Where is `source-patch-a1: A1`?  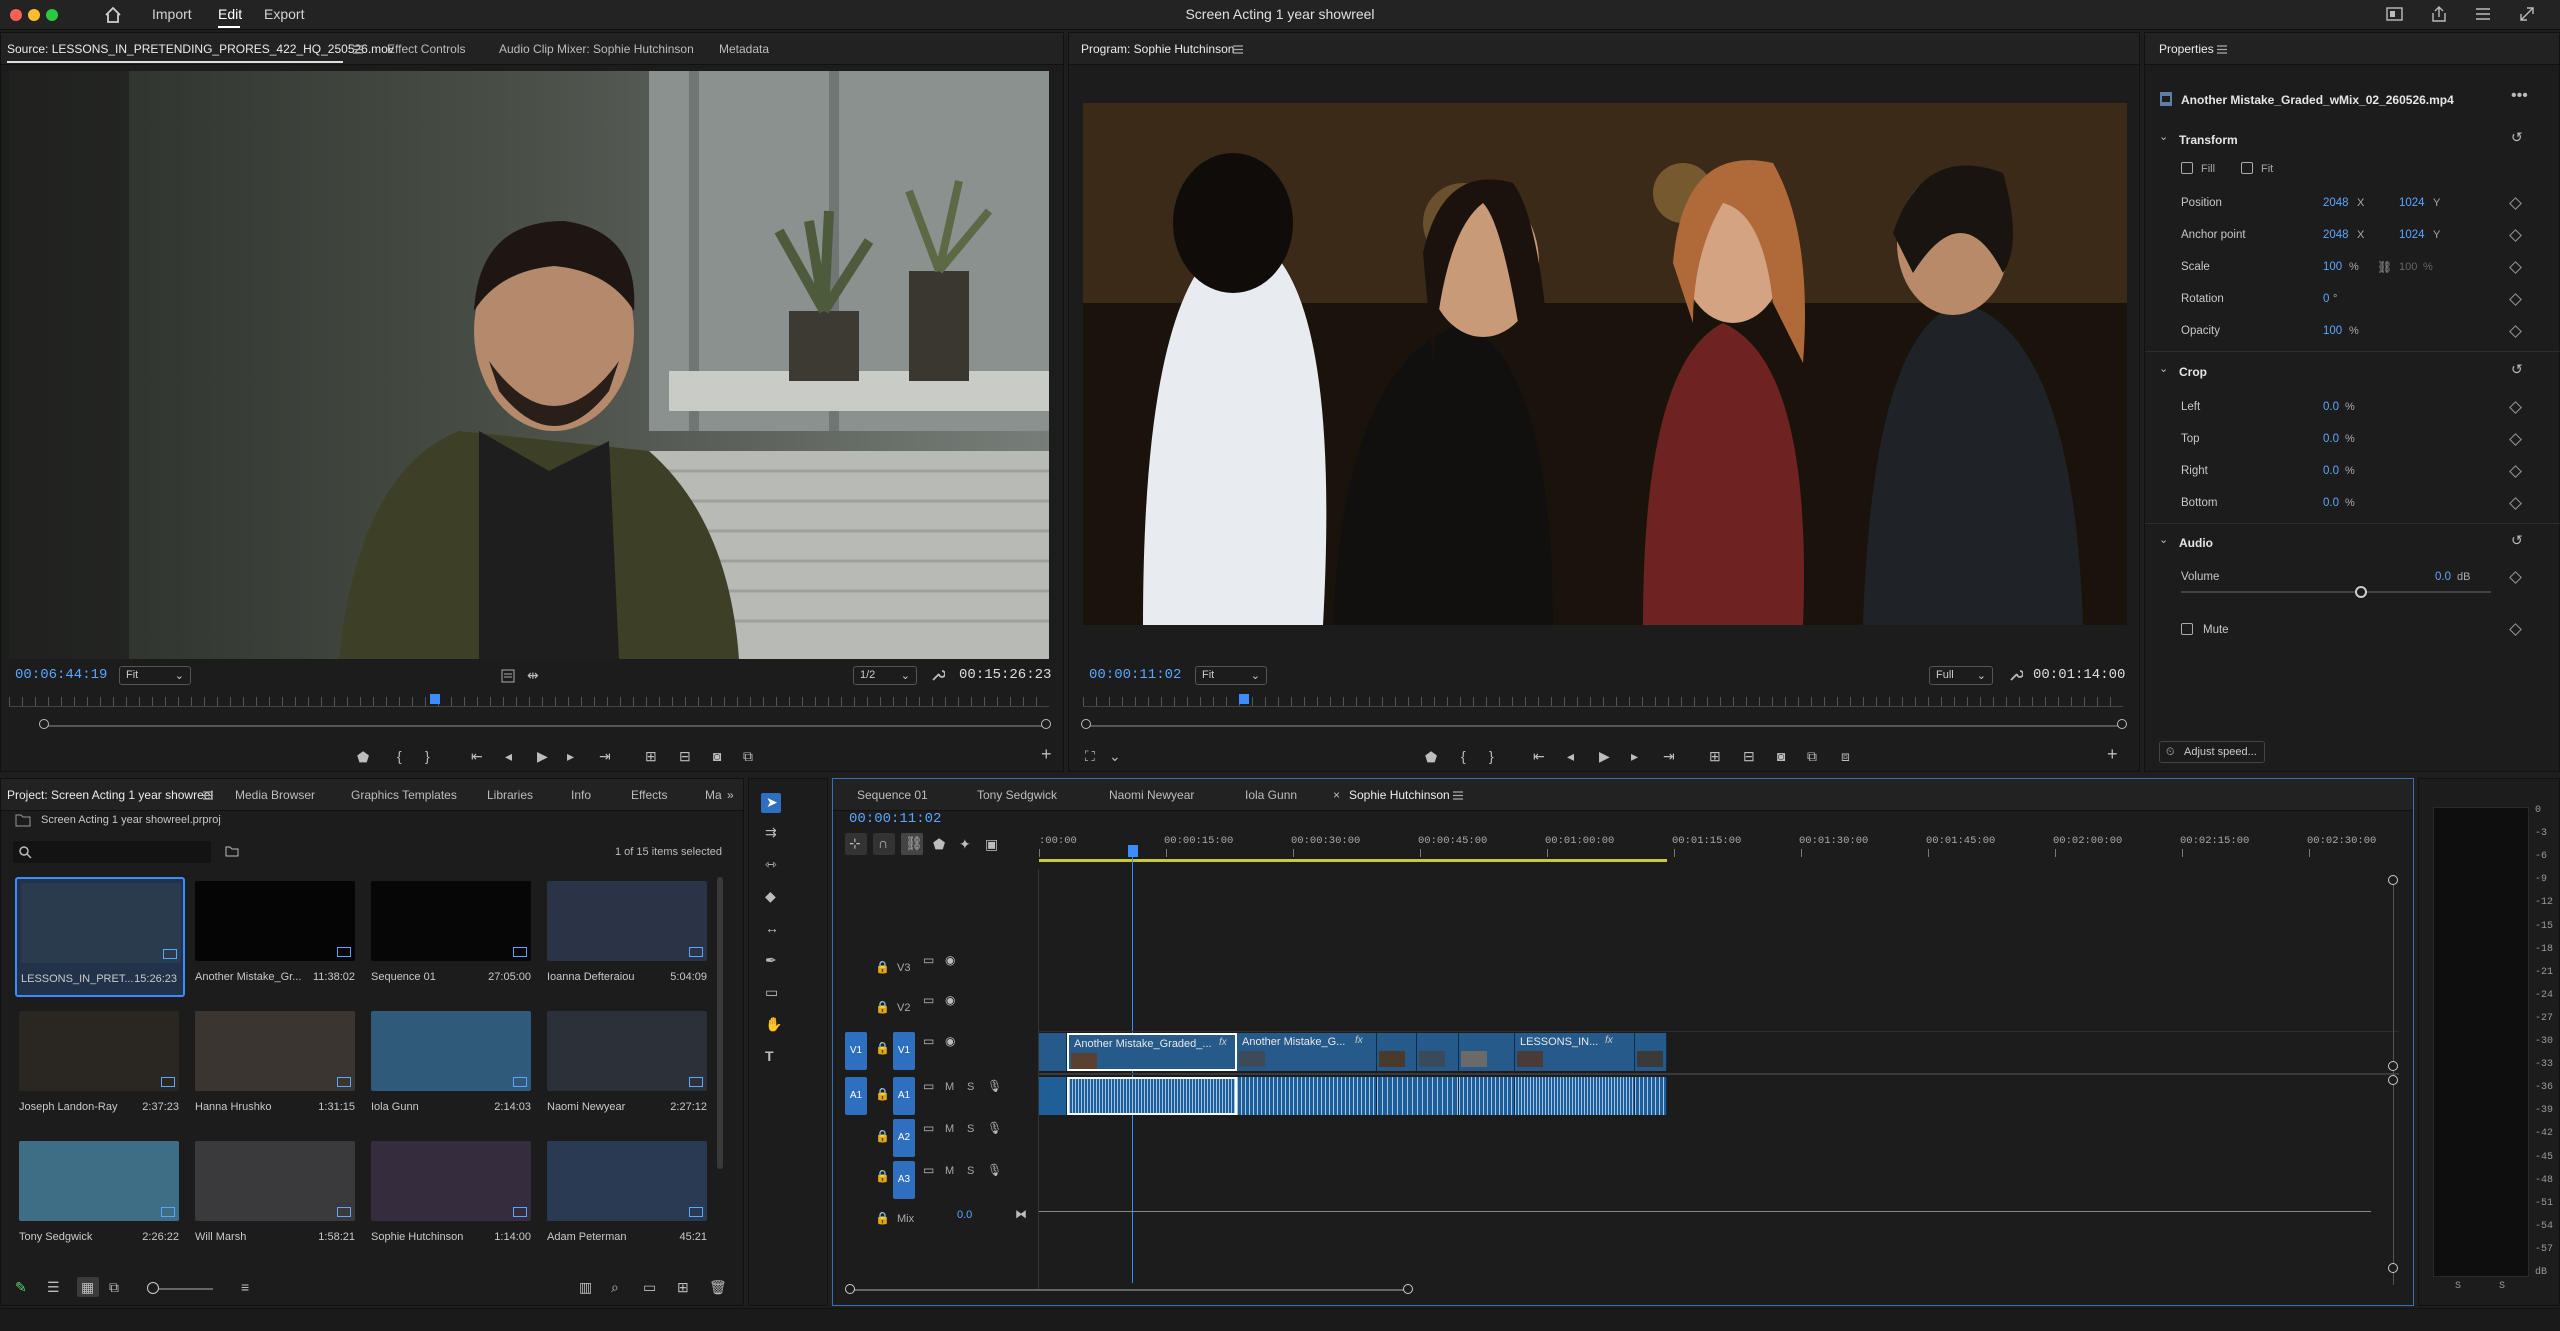
source-patch-a1: A1 is located at coordinates (856, 1096).